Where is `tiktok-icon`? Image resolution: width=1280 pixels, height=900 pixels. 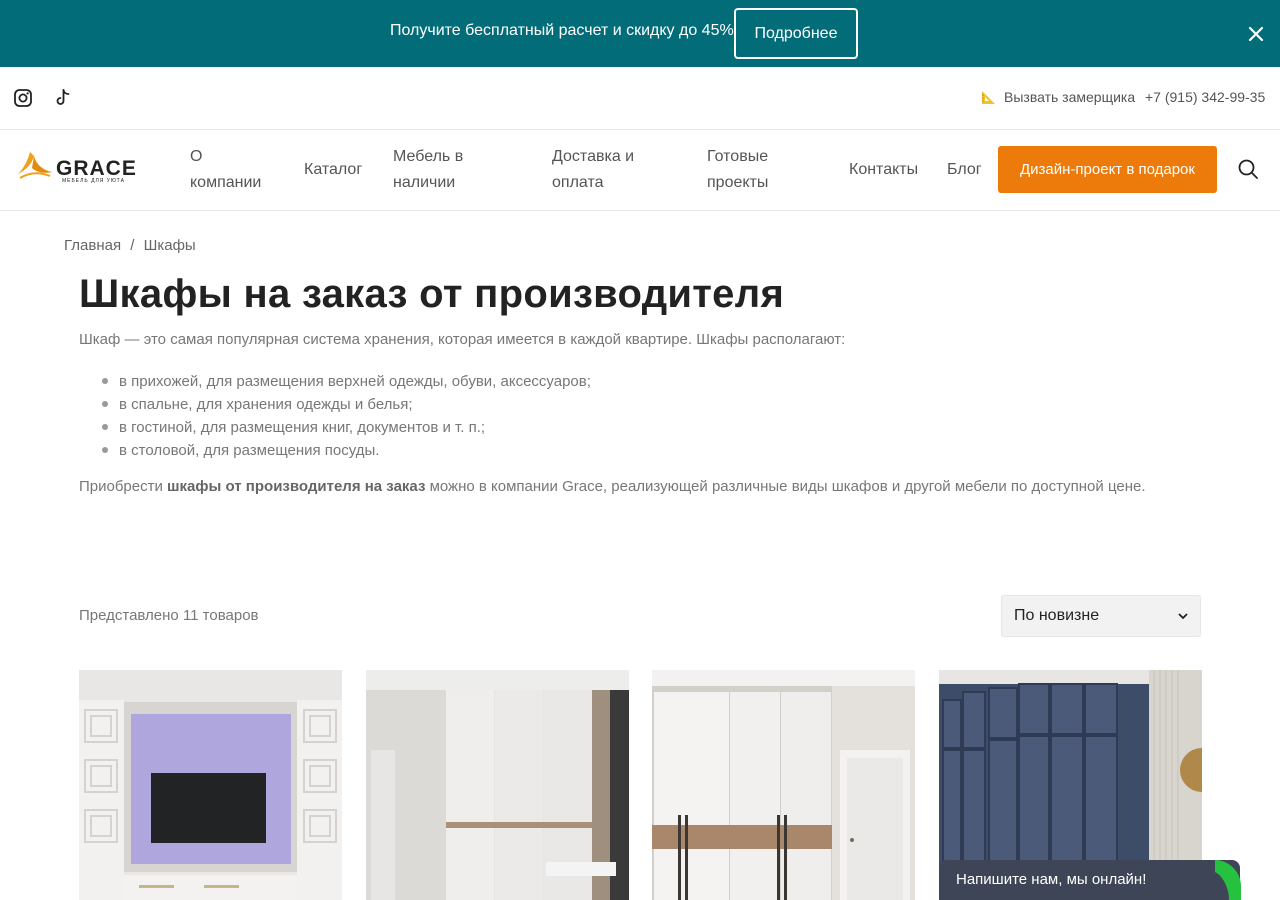
tiktok-icon is located at coordinates (63, 98).